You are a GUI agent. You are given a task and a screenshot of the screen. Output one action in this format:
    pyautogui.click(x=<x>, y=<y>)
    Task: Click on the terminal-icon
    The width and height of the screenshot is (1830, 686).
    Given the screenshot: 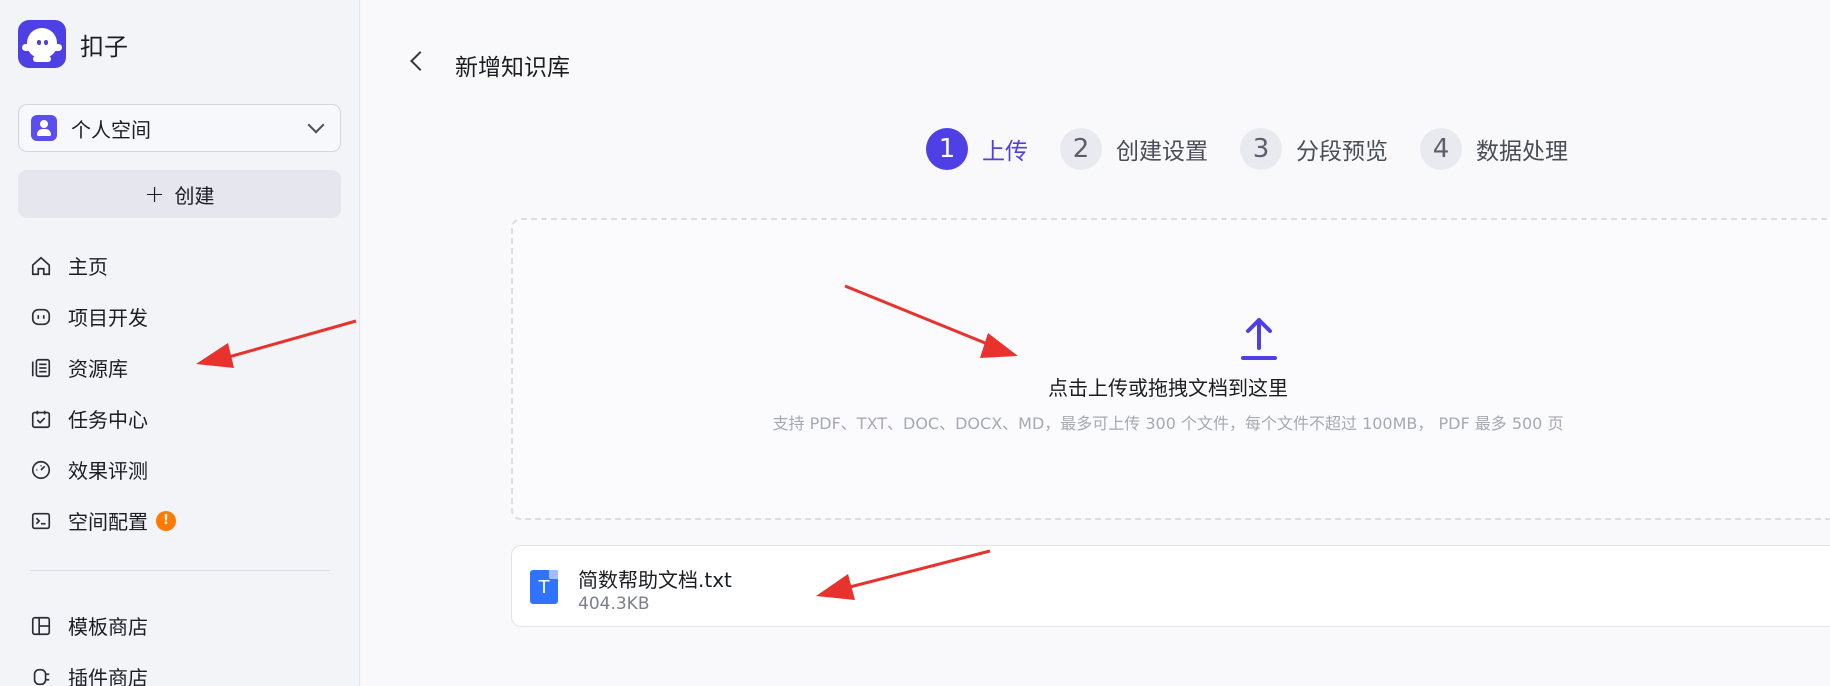 What is the action you would take?
    pyautogui.click(x=41, y=521)
    